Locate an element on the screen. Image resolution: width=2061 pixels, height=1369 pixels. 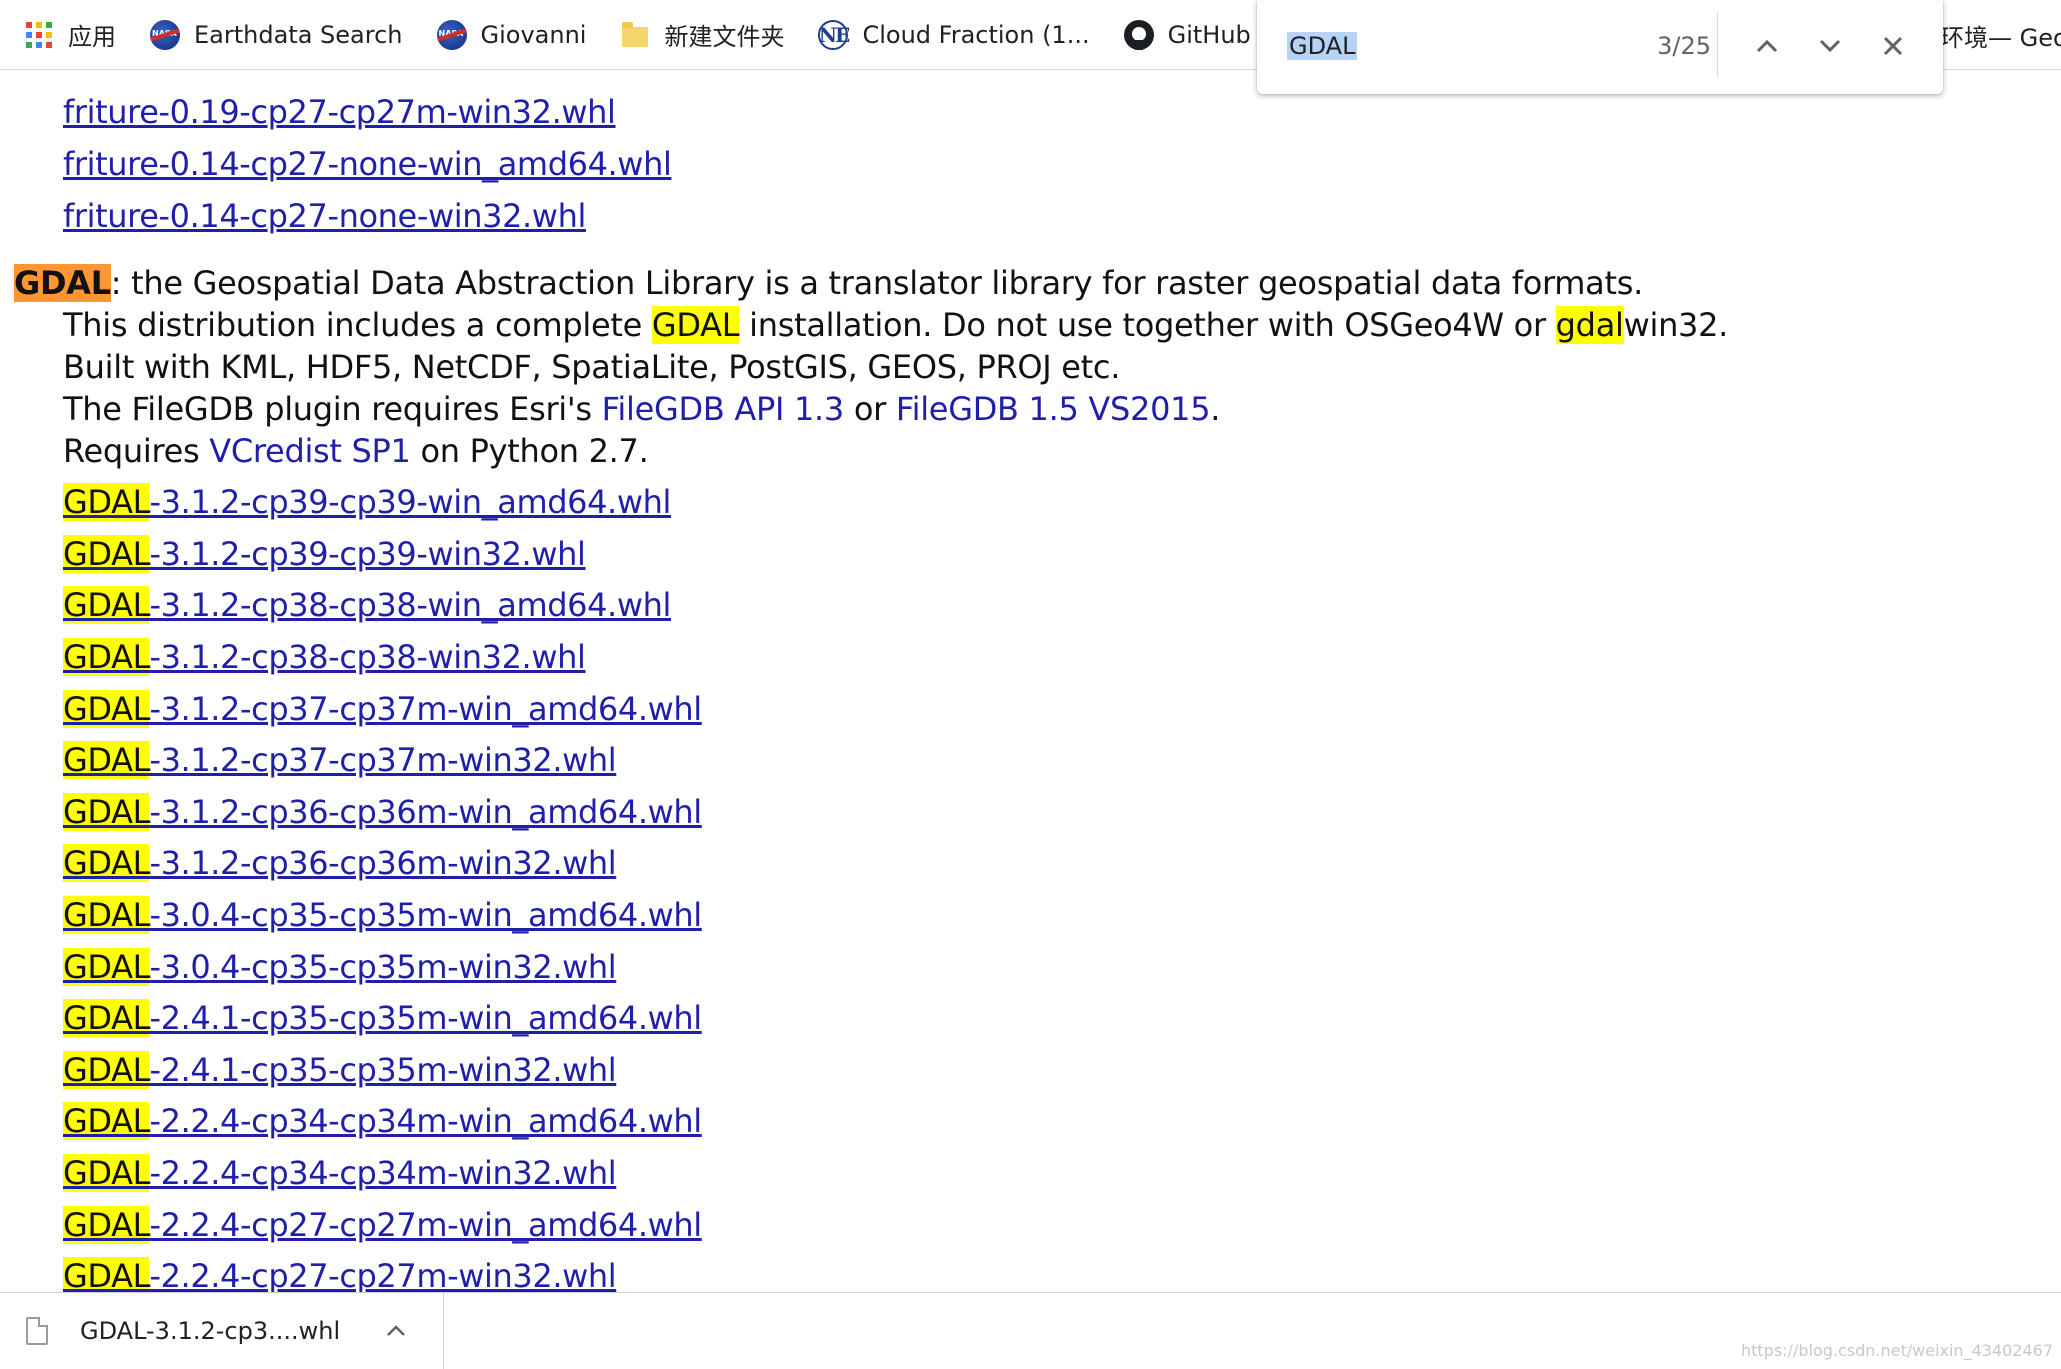
bookmark-apps-label: 应用 is located at coordinates (92, 37).